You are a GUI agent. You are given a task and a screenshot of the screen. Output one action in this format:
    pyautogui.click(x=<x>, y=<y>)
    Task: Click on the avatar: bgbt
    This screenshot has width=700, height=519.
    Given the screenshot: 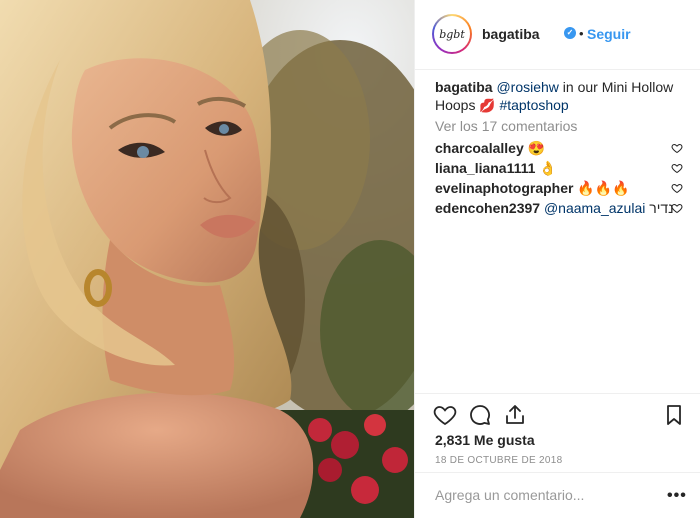 What is the action you would take?
    pyautogui.click(x=452, y=34)
    